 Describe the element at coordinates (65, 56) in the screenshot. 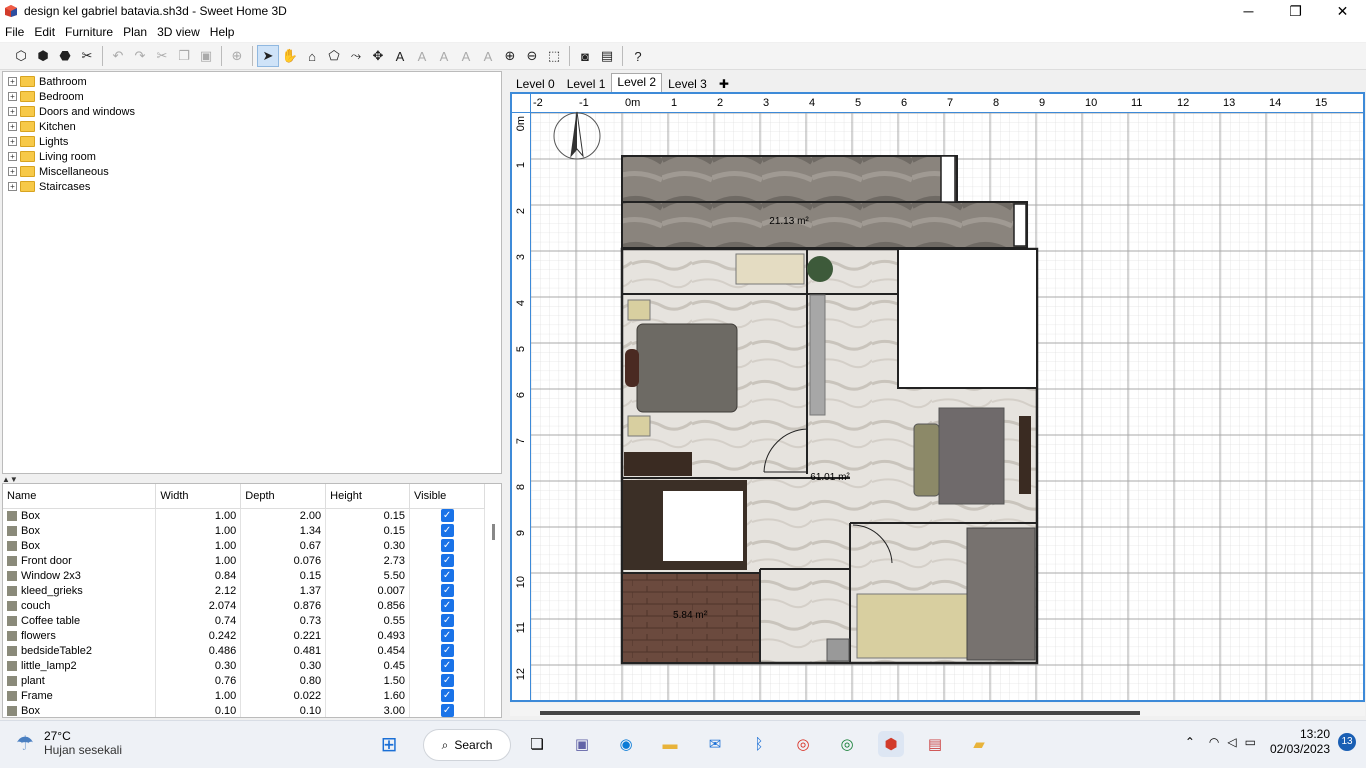

I see `save-icon: ⬣` at that location.